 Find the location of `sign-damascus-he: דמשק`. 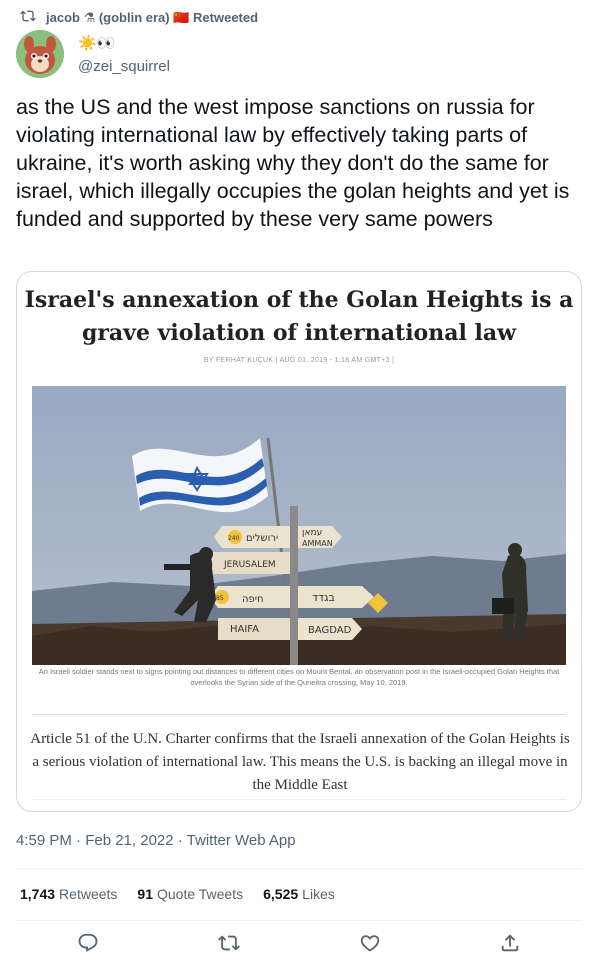

sign-damascus-he: דמשק is located at coordinates (321, 658).